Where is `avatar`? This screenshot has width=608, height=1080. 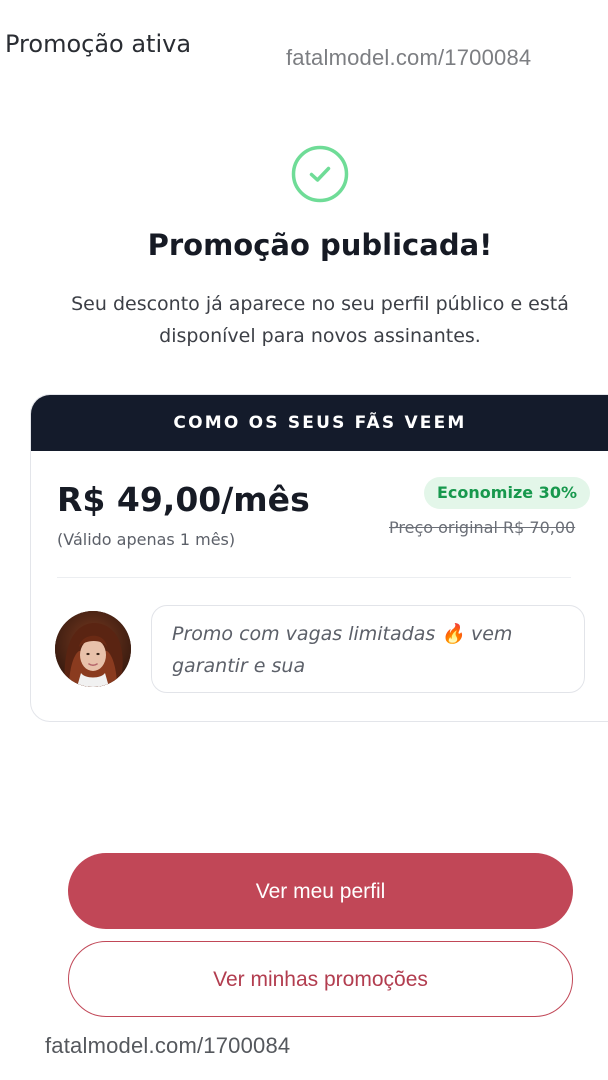
avatar is located at coordinates (93, 649).